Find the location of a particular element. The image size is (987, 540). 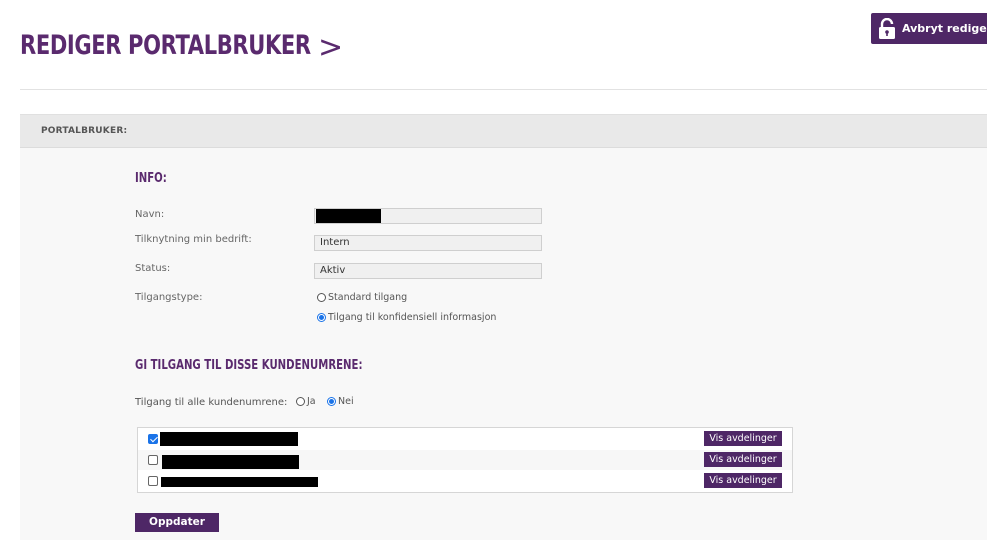

redacted-name is located at coordinates (348, 216).